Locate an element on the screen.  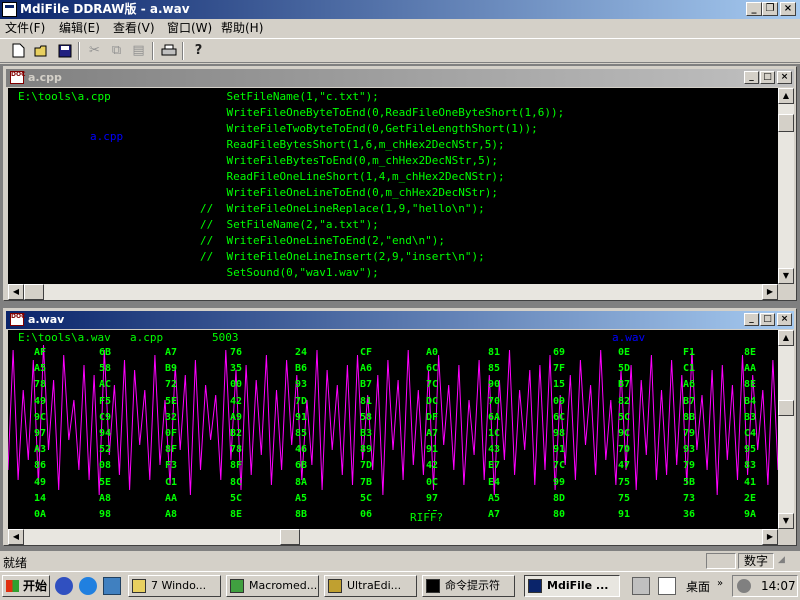
hex-cell: 47 is located at coordinates (624, 466).